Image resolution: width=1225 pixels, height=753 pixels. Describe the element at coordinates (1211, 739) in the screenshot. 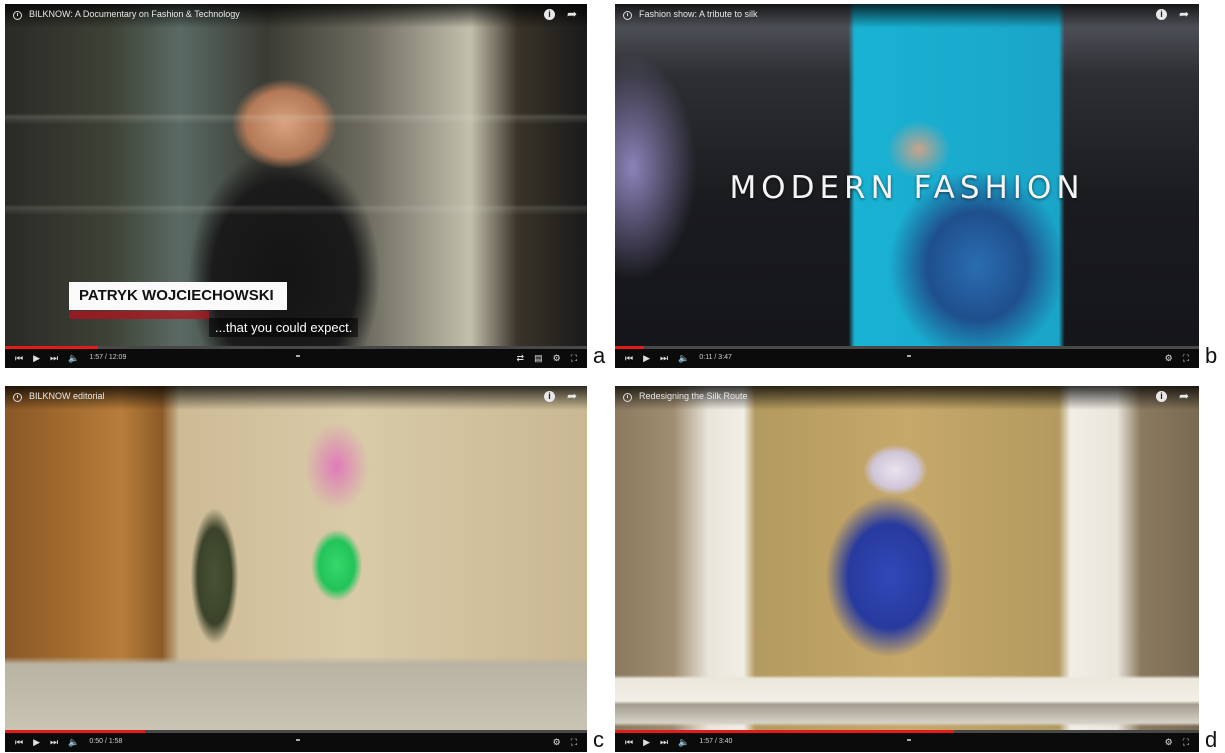

I see `panel-label-d: d` at that location.